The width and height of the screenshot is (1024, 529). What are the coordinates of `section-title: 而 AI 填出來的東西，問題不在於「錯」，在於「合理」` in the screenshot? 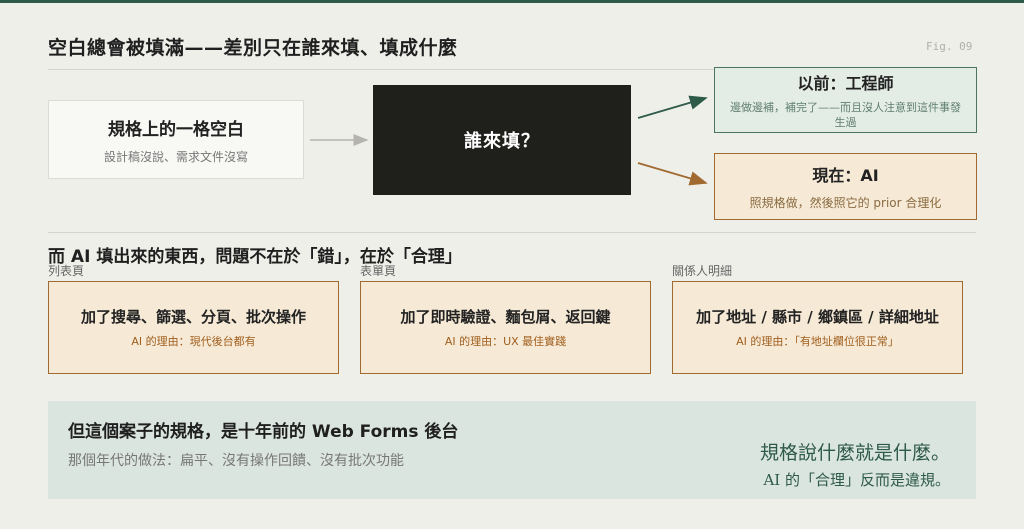 It's located at (255, 257).